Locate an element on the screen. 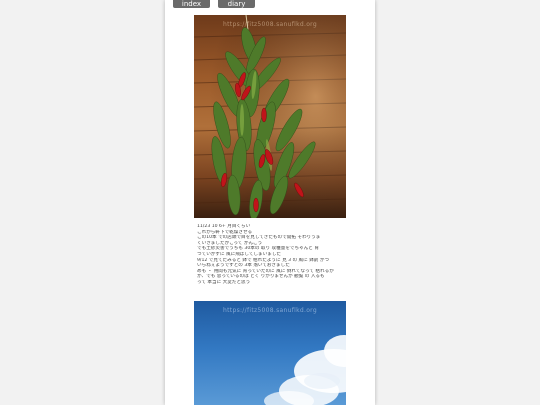  sky-photo: https://fitz5008.sanuflkd.org is located at coordinates (270, 353).